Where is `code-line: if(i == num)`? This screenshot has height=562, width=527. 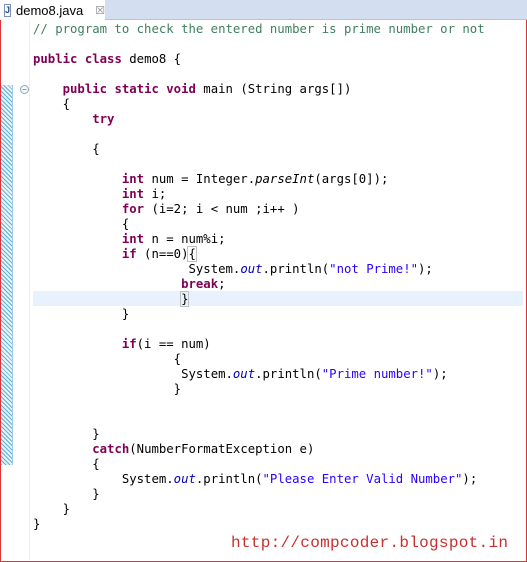
code-line: if(i == num) is located at coordinates (259, 344).